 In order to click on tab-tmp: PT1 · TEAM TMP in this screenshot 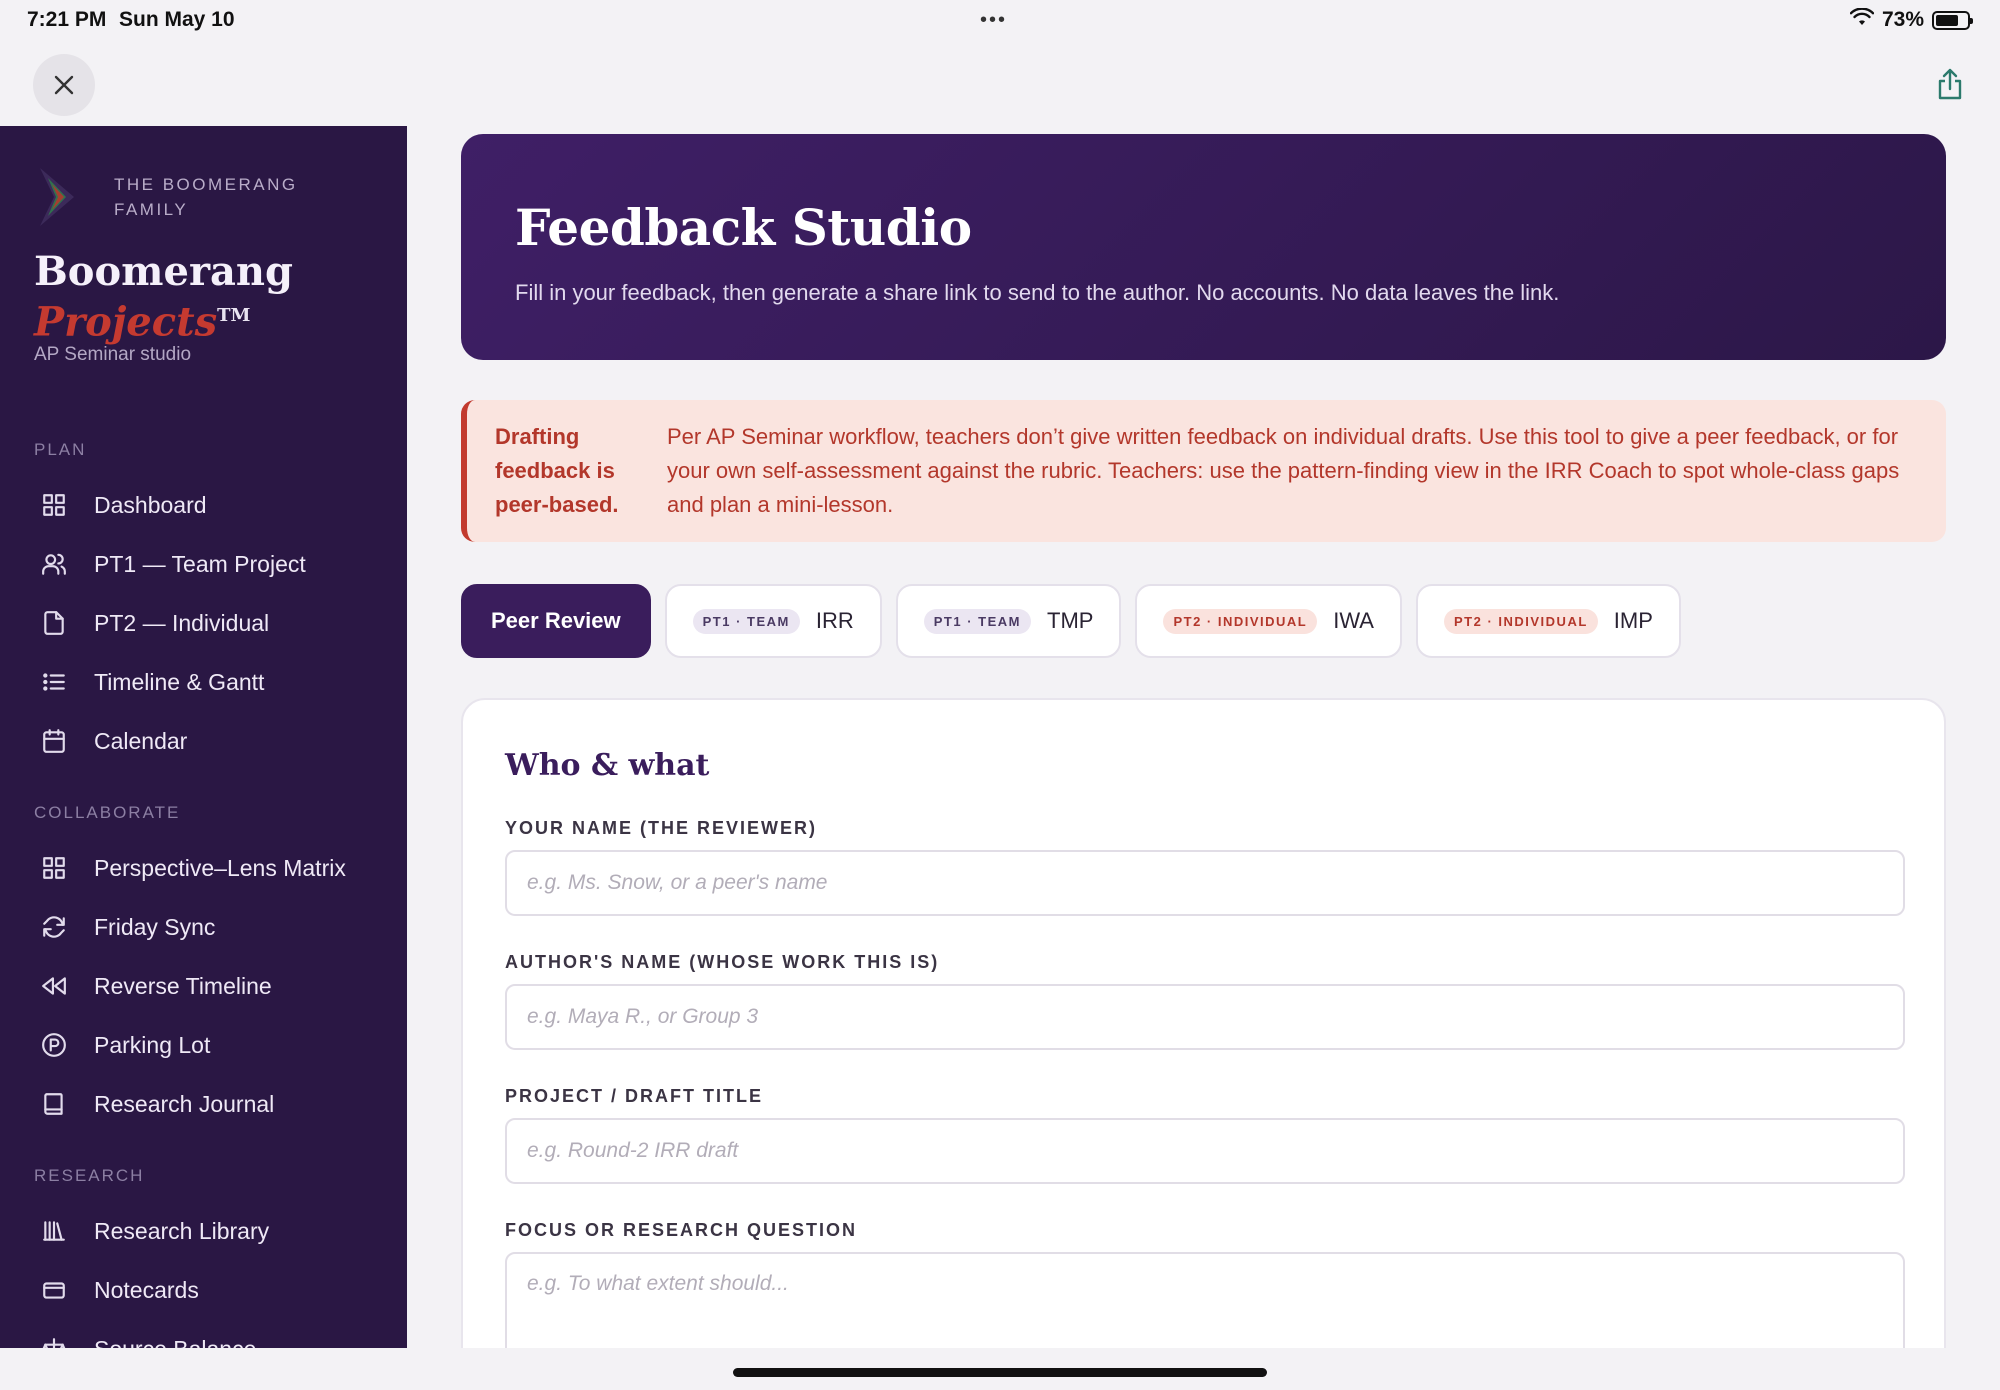, I will do `click(1008, 621)`.